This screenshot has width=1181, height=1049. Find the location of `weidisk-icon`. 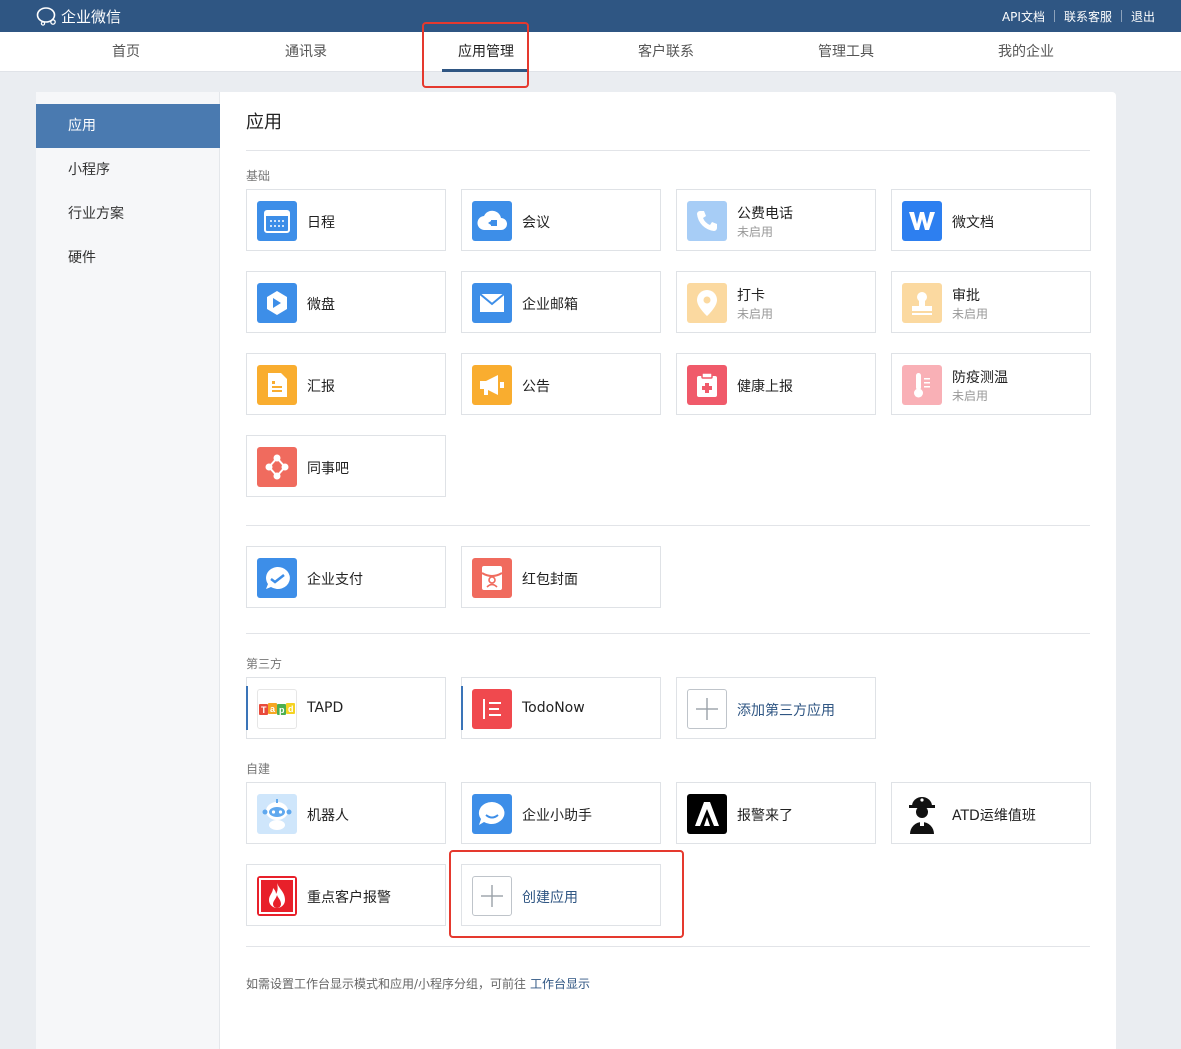

weidisk-icon is located at coordinates (277, 303).